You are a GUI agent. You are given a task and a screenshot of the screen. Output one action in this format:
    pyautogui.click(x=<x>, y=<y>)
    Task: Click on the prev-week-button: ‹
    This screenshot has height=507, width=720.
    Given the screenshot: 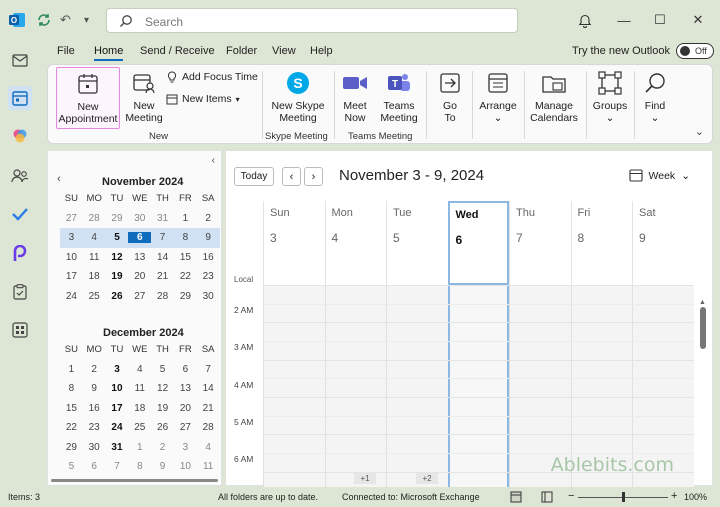 What is the action you would take?
    pyautogui.click(x=291, y=176)
    